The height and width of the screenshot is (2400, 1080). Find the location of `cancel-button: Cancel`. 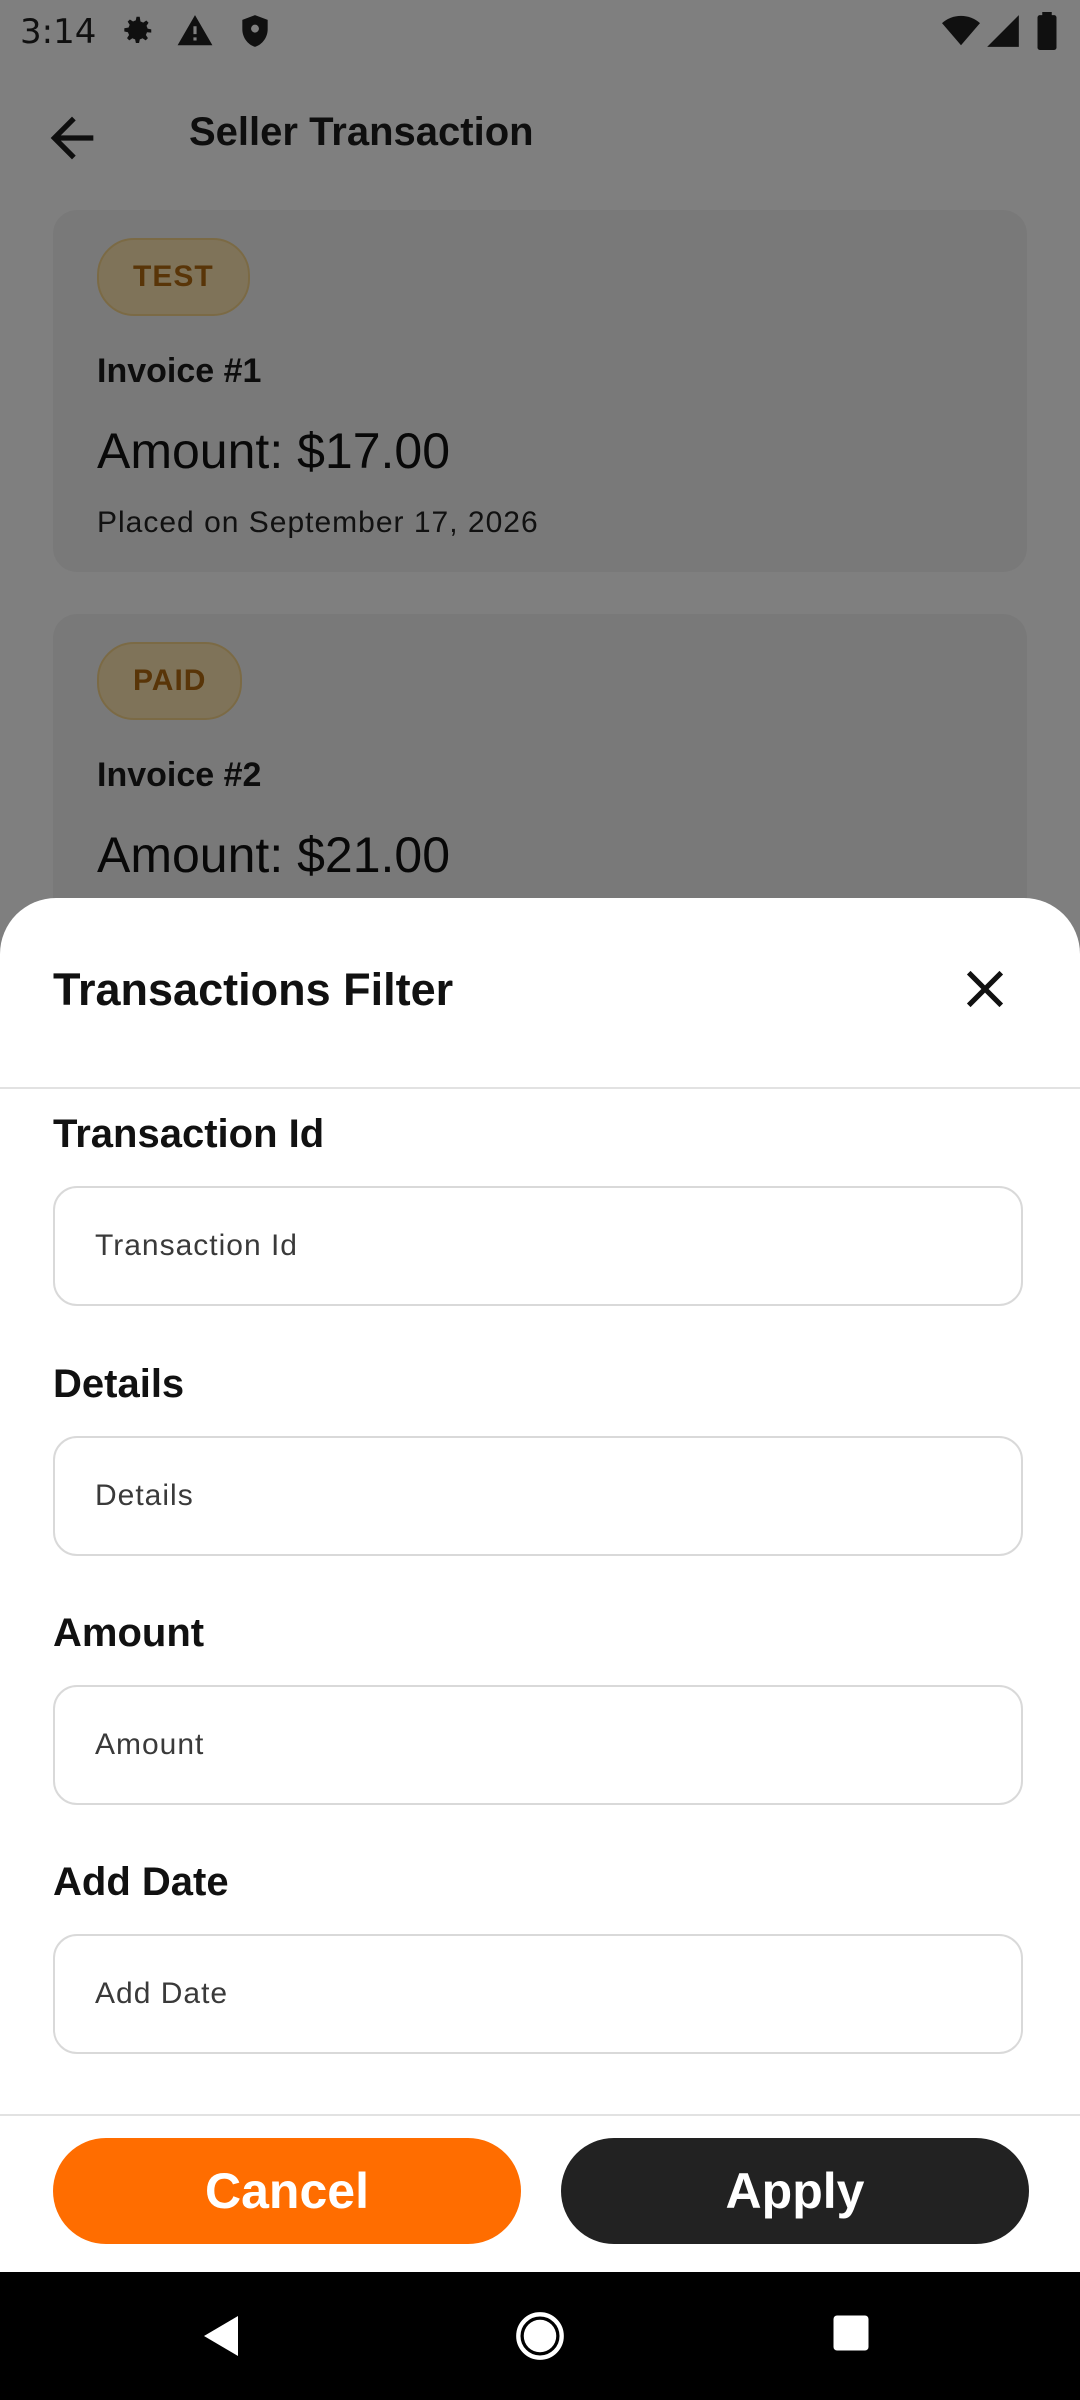

cancel-button: Cancel is located at coordinates (287, 2191).